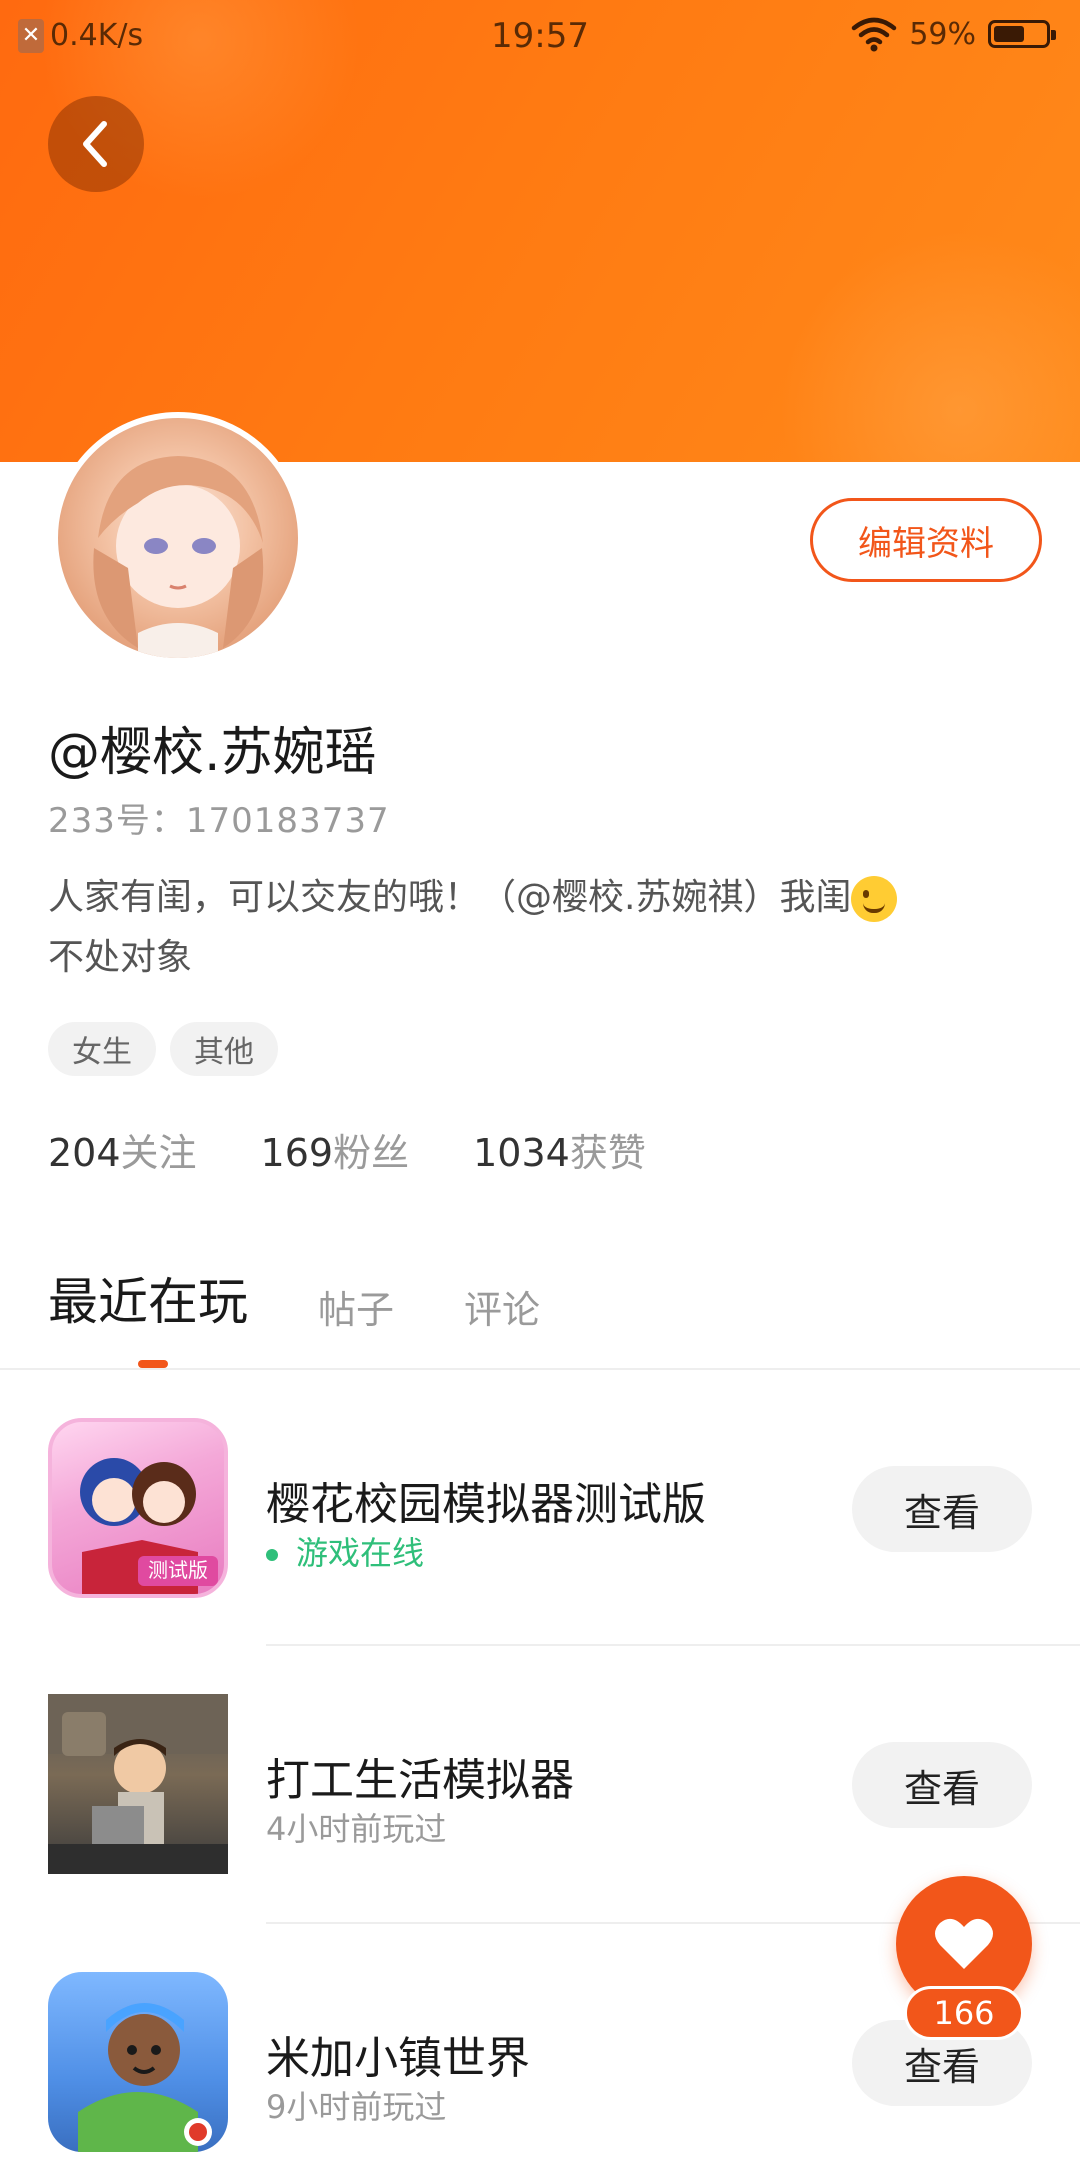  What do you see at coordinates (356, 2107) in the screenshot?
I see `game-last-played: 9小时前玩过` at bounding box center [356, 2107].